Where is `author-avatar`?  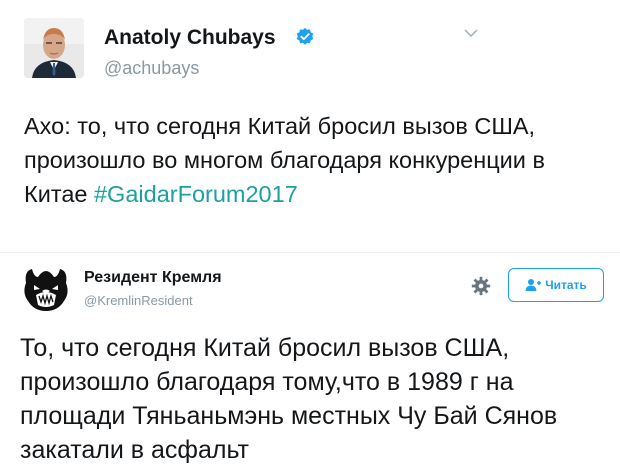 author-avatar is located at coordinates (54, 48).